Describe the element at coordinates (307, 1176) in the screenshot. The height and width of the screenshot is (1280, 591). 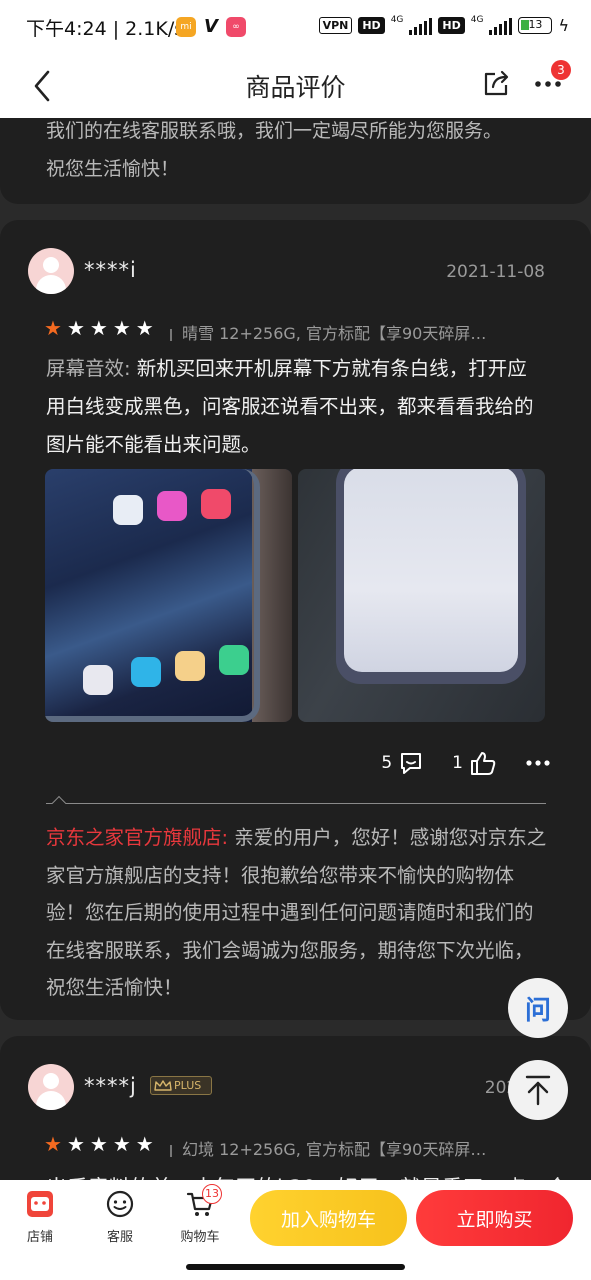
I see `review-body: 出乎意料的美，去年买的k30，好用，就是重了一点，今` at that location.